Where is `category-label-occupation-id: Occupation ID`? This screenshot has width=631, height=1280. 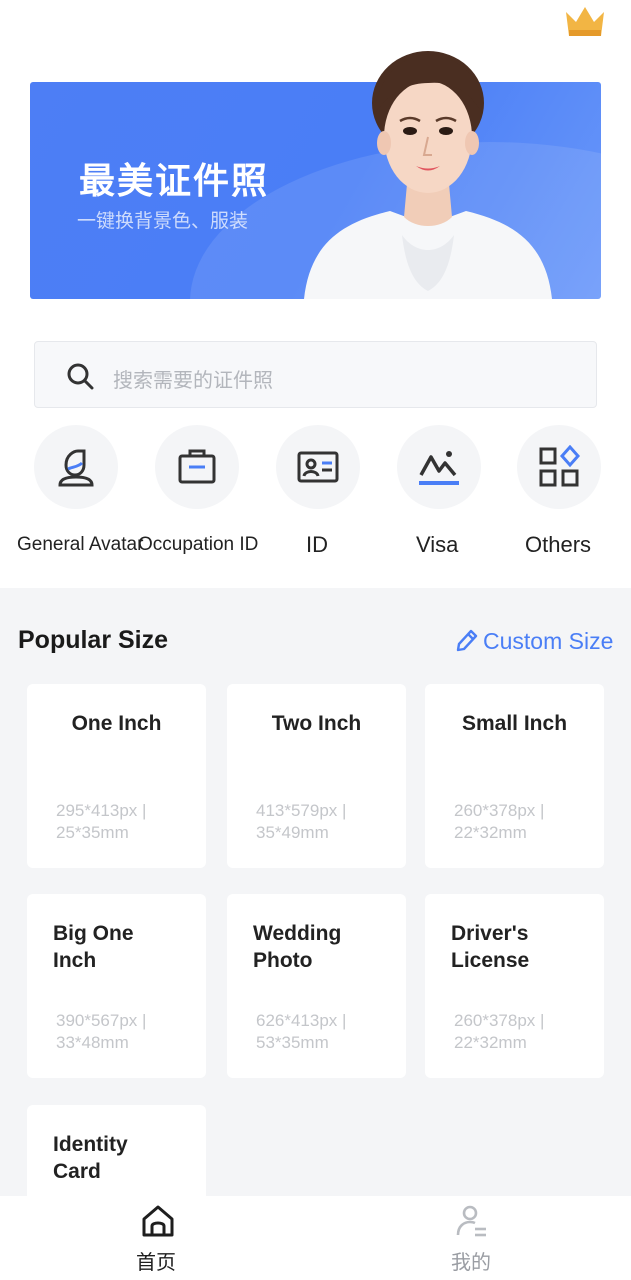 category-label-occupation-id: Occupation ID is located at coordinates (198, 544).